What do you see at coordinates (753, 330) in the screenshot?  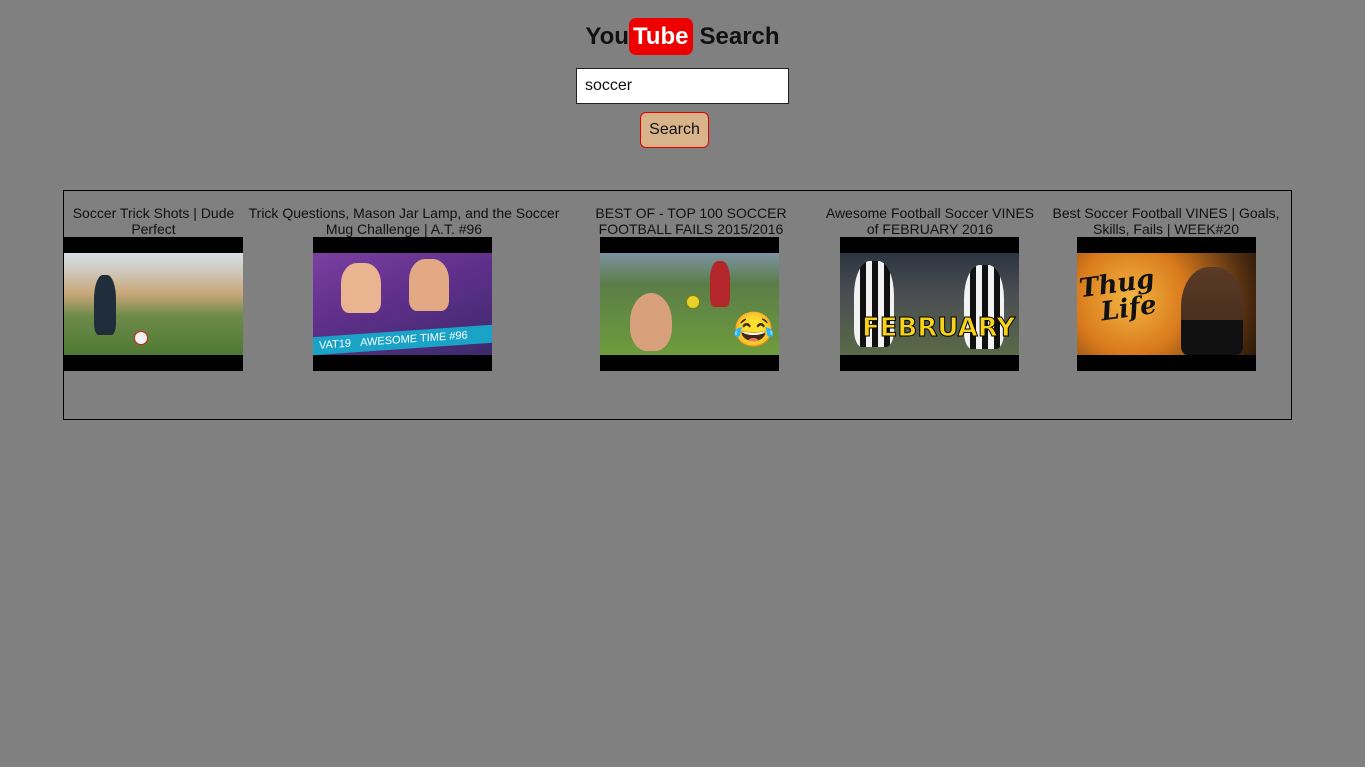 I see `laughing-emoji-icon: 😂` at bounding box center [753, 330].